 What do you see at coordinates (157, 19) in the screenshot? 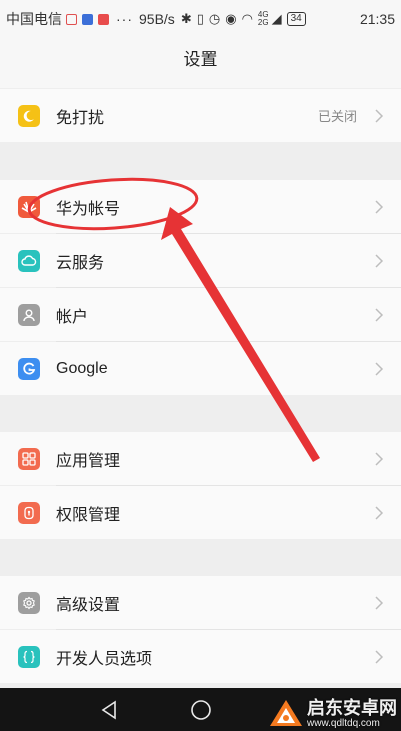
I see `network-speed: 95B/s` at bounding box center [157, 19].